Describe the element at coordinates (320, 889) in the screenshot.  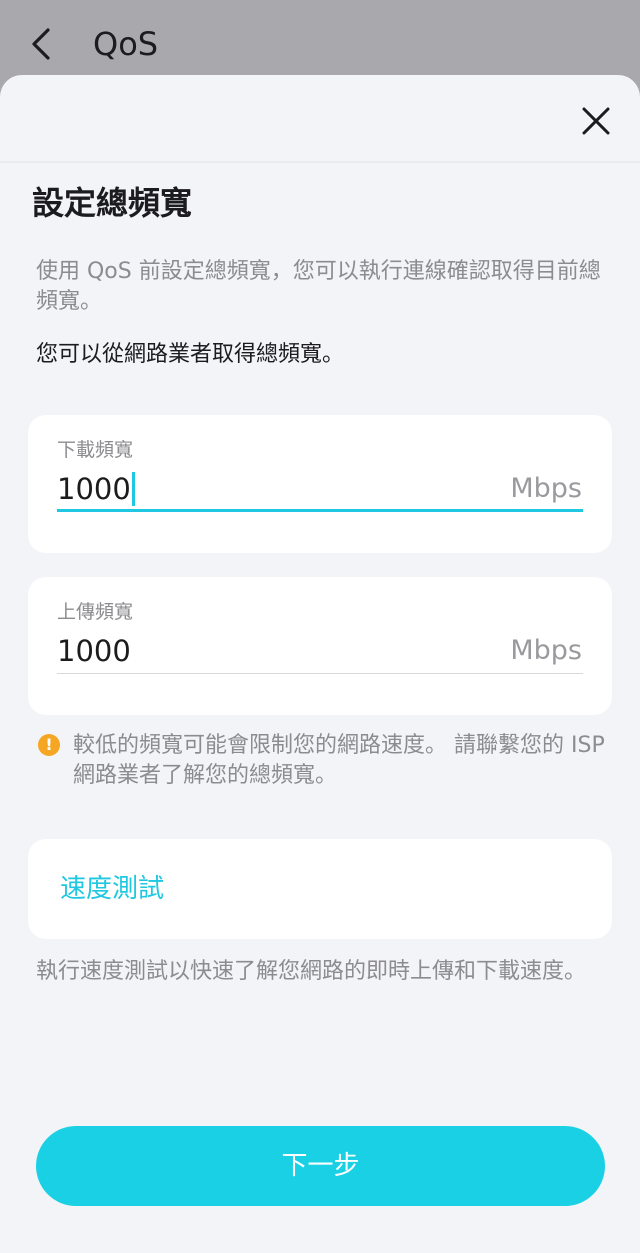
I see `speed-test-button: 速度測試` at that location.